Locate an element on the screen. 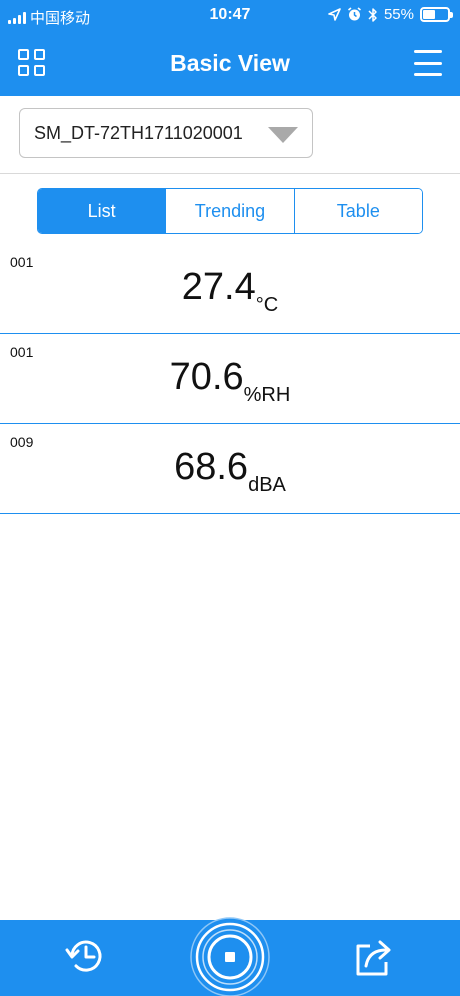 The image size is (460, 996). status-right: 55% is located at coordinates (390, 14).